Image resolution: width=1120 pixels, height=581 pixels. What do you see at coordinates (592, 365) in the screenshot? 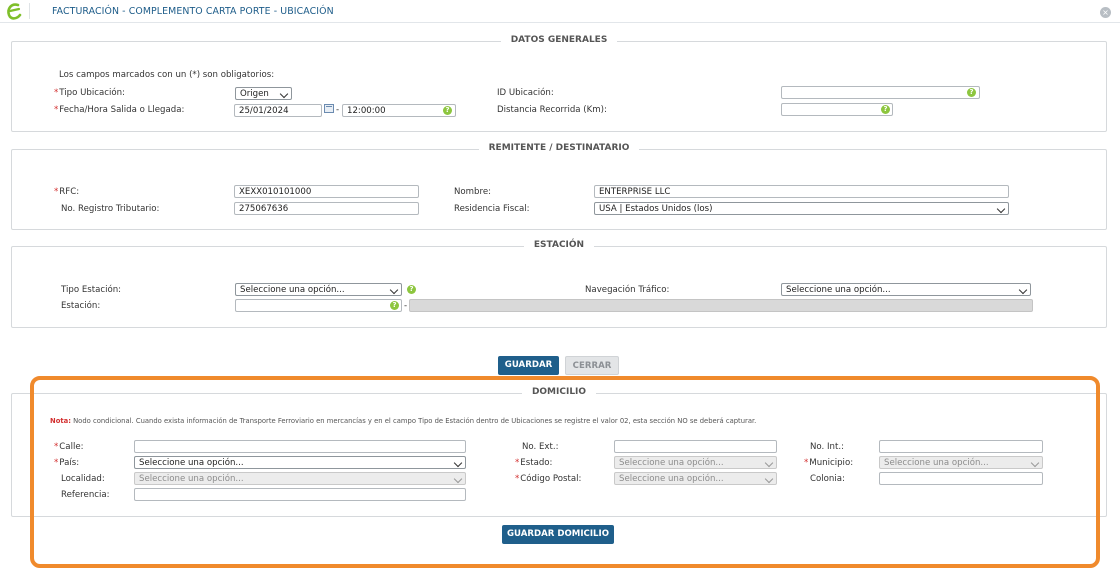
I see `cerrar-button: CERRAR` at bounding box center [592, 365].